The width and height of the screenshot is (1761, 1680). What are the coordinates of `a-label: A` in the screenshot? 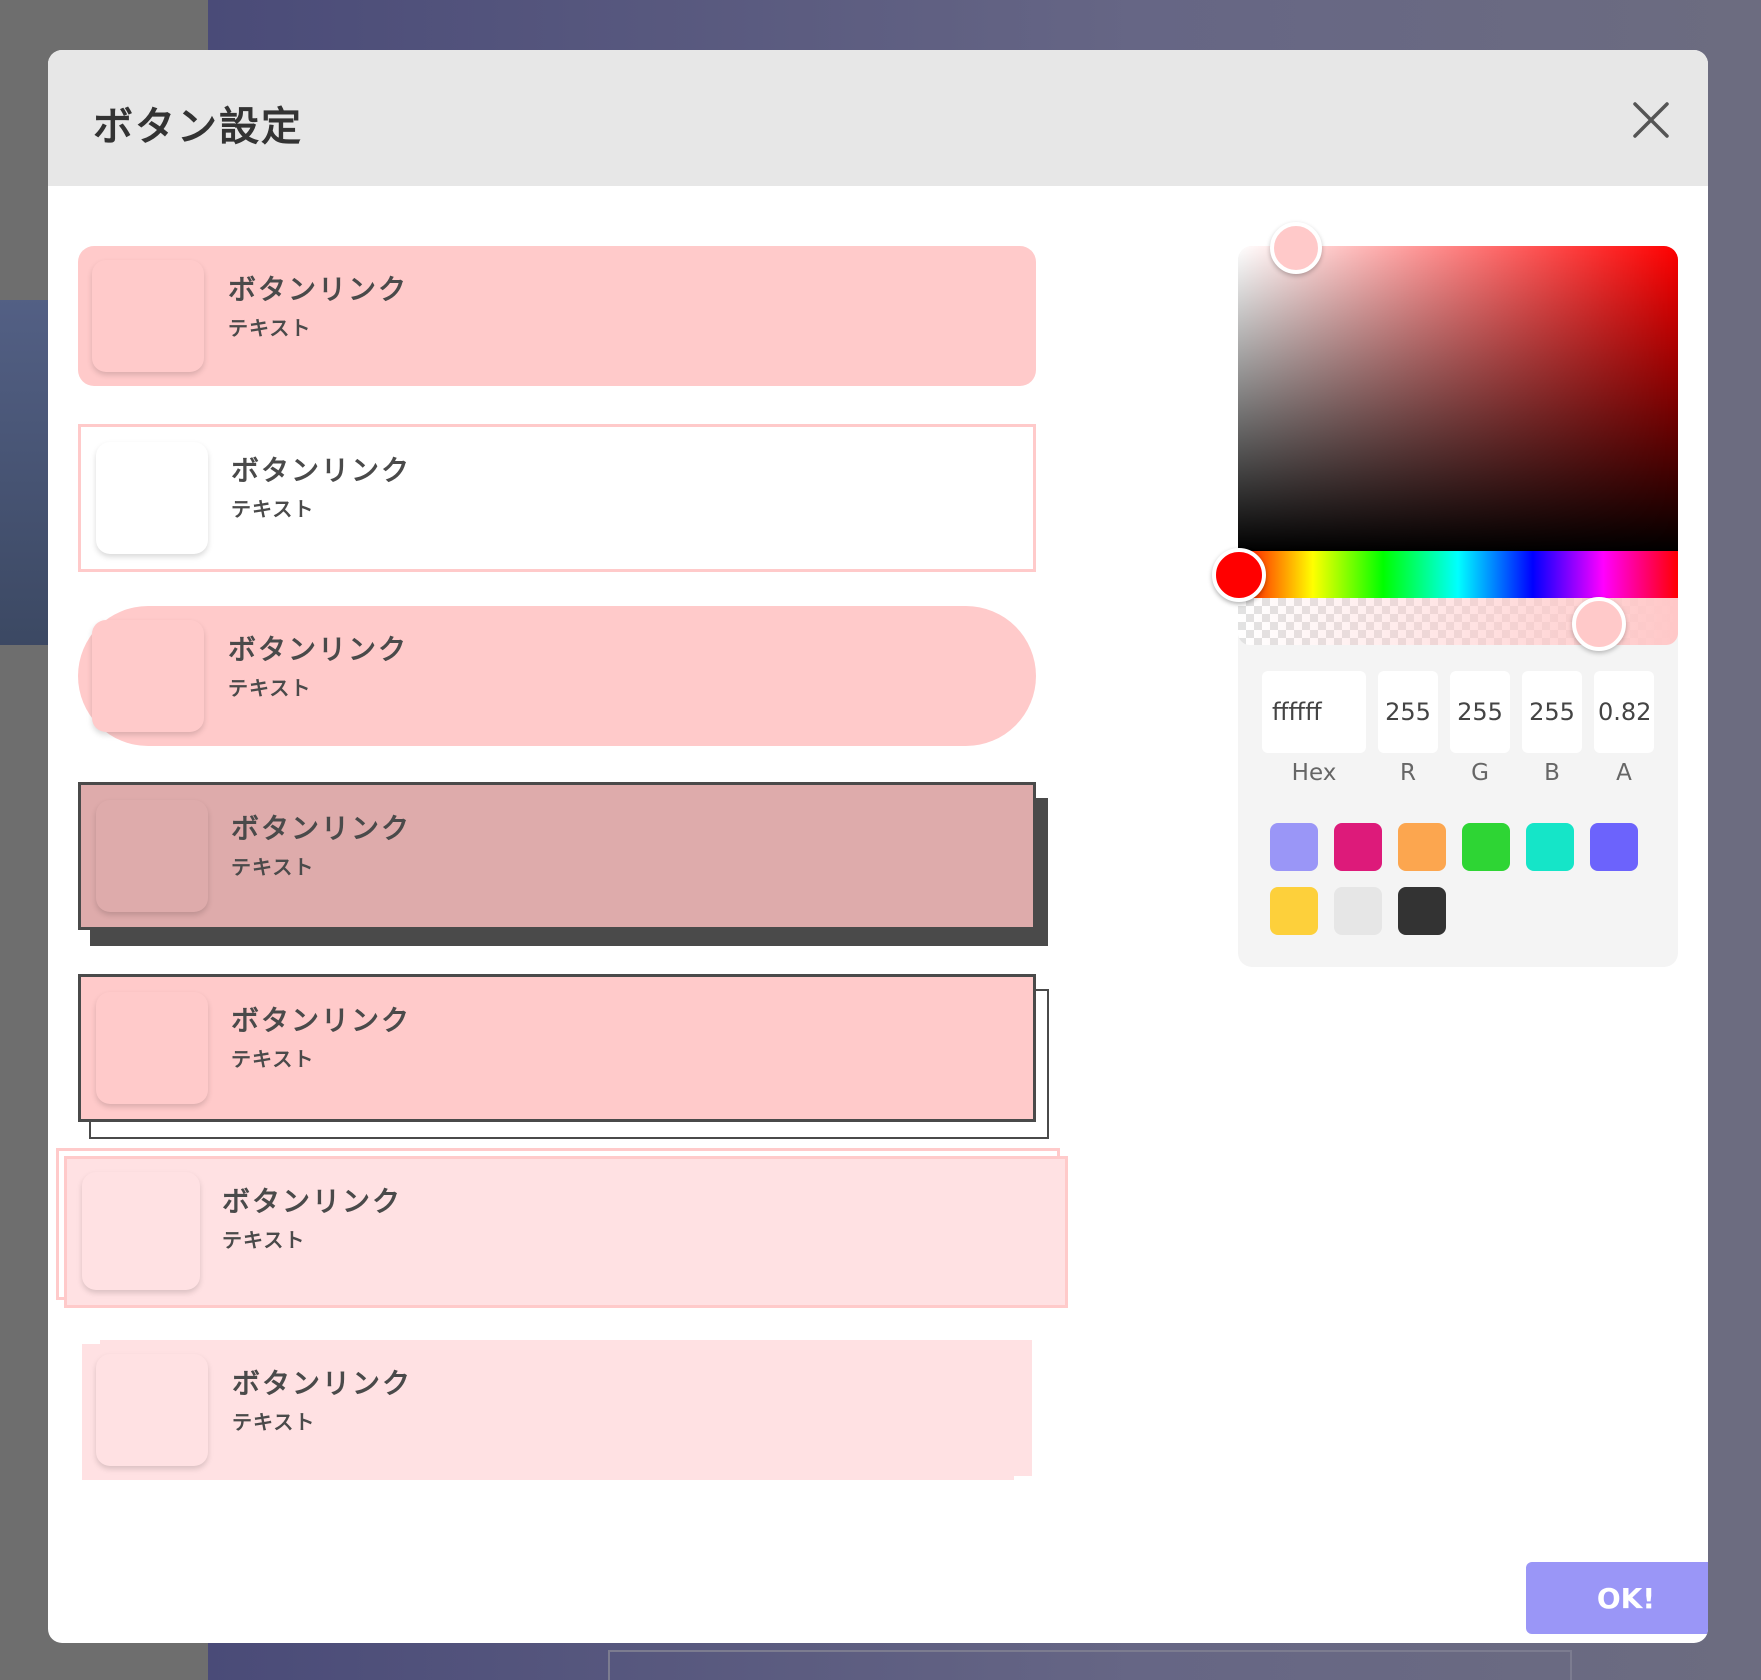 It's located at (1624, 773).